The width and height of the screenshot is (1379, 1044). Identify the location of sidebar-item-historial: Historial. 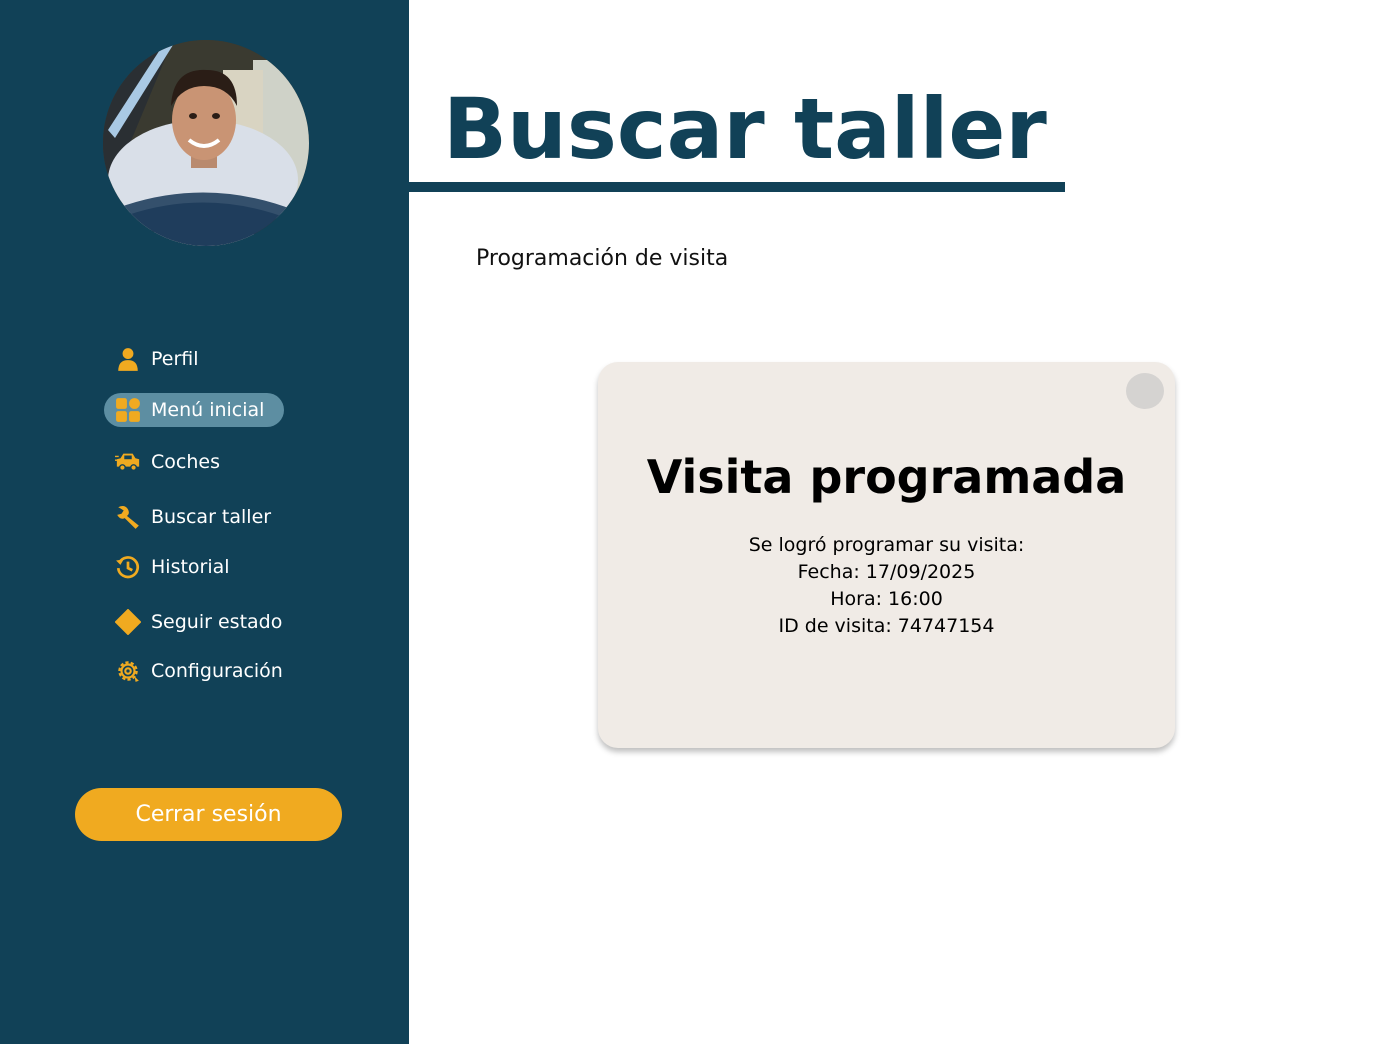
(177, 567).